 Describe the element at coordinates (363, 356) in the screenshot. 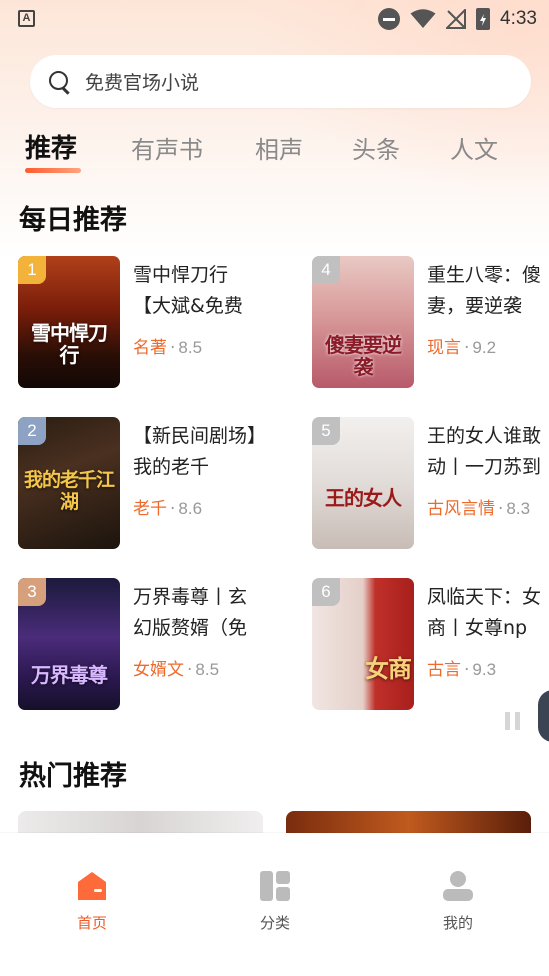

I see `cover-title: 傻妻要逆袭` at that location.